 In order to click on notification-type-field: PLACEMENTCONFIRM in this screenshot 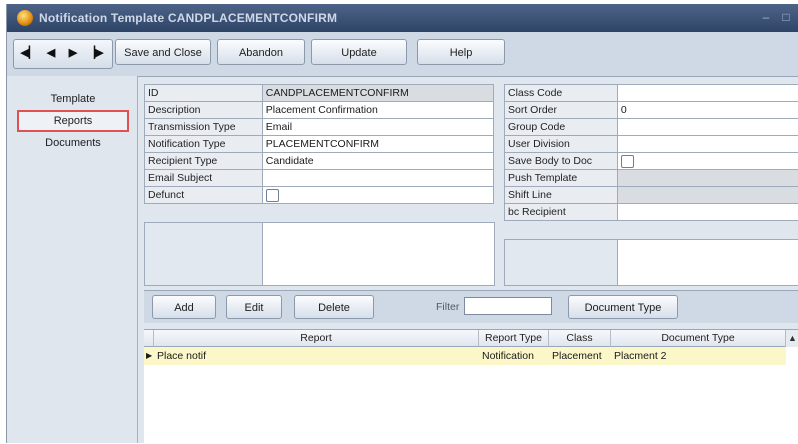, I will do `click(378, 144)`.